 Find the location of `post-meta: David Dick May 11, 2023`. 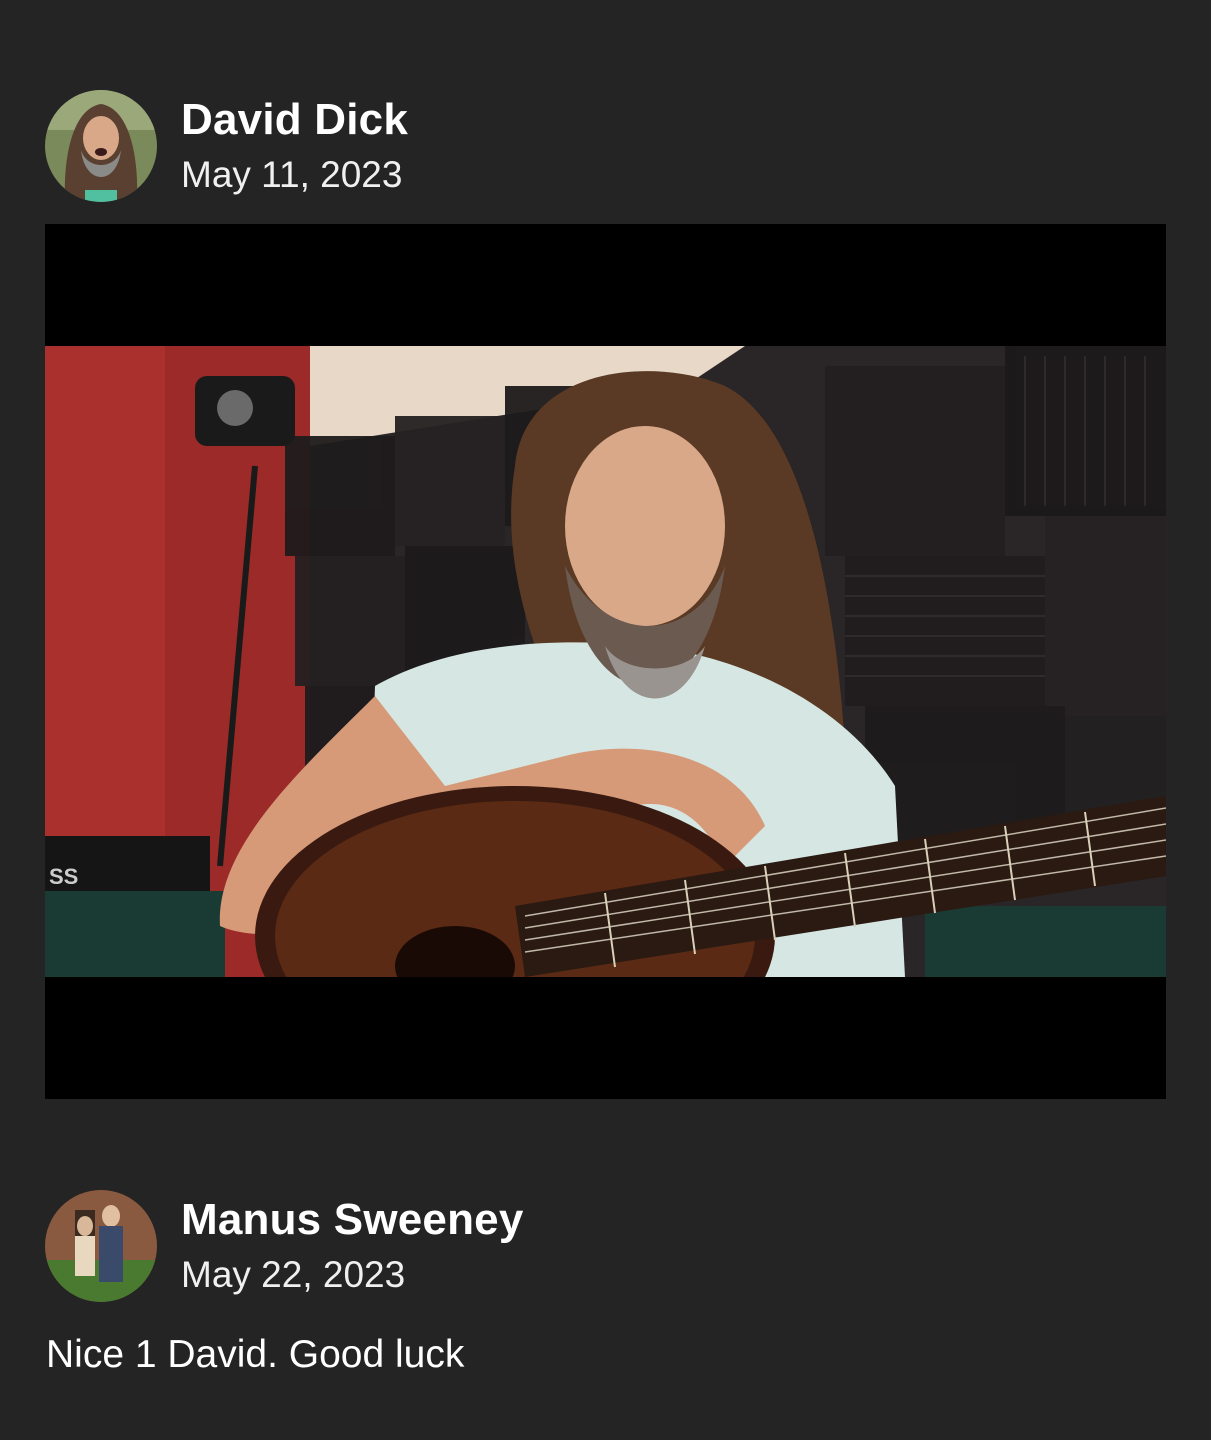

post-meta: David Dick May 11, 2023 is located at coordinates (294, 146).